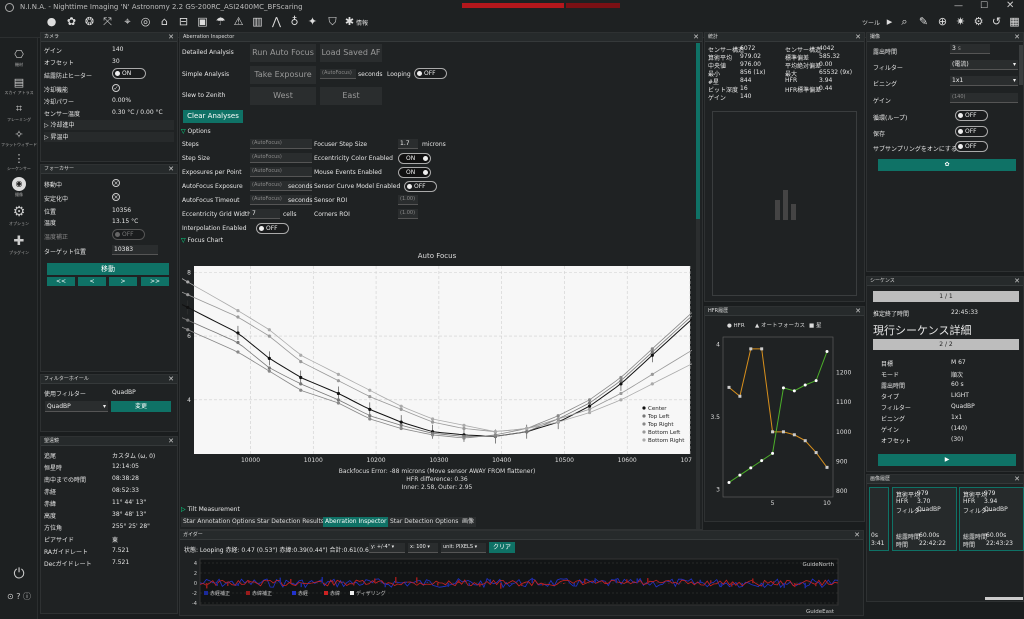 The height and width of the screenshot is (619, 1024). What do you see at coordinates (19, 245) in the screenshot?
I see `nav-plugins: ✚ プラグイン` at bounding box center [19, 245].